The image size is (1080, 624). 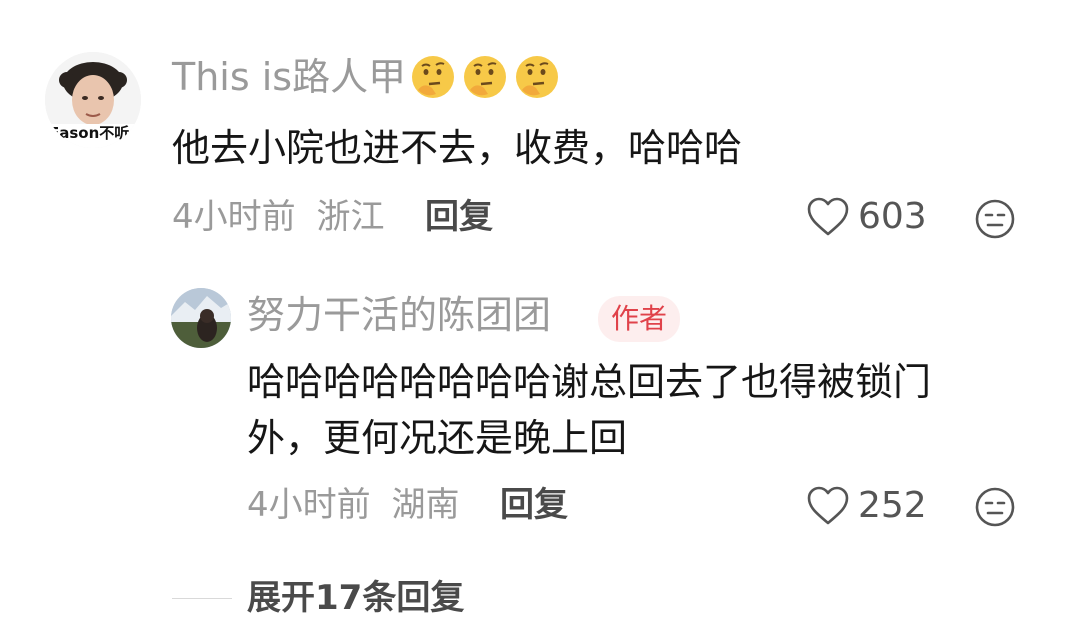 What do you see at coordinates (202, 598) in the screenshot?
I see `expand-divider` at bounding box center [202, 598].